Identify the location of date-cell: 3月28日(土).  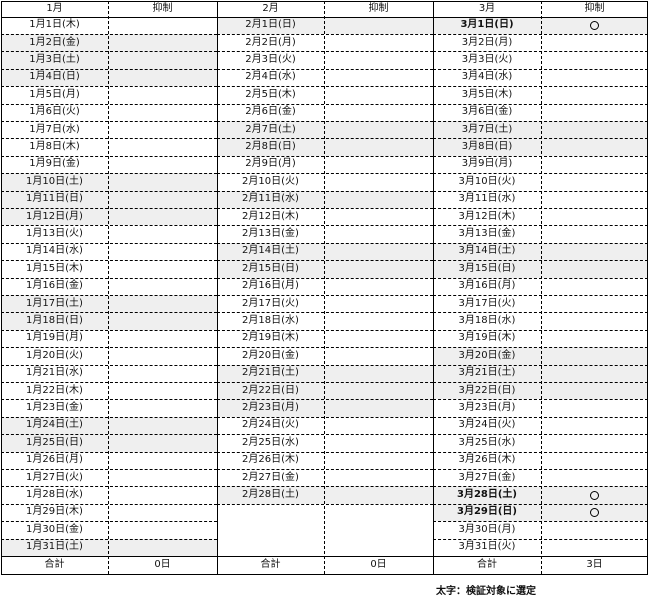
(486, 495).